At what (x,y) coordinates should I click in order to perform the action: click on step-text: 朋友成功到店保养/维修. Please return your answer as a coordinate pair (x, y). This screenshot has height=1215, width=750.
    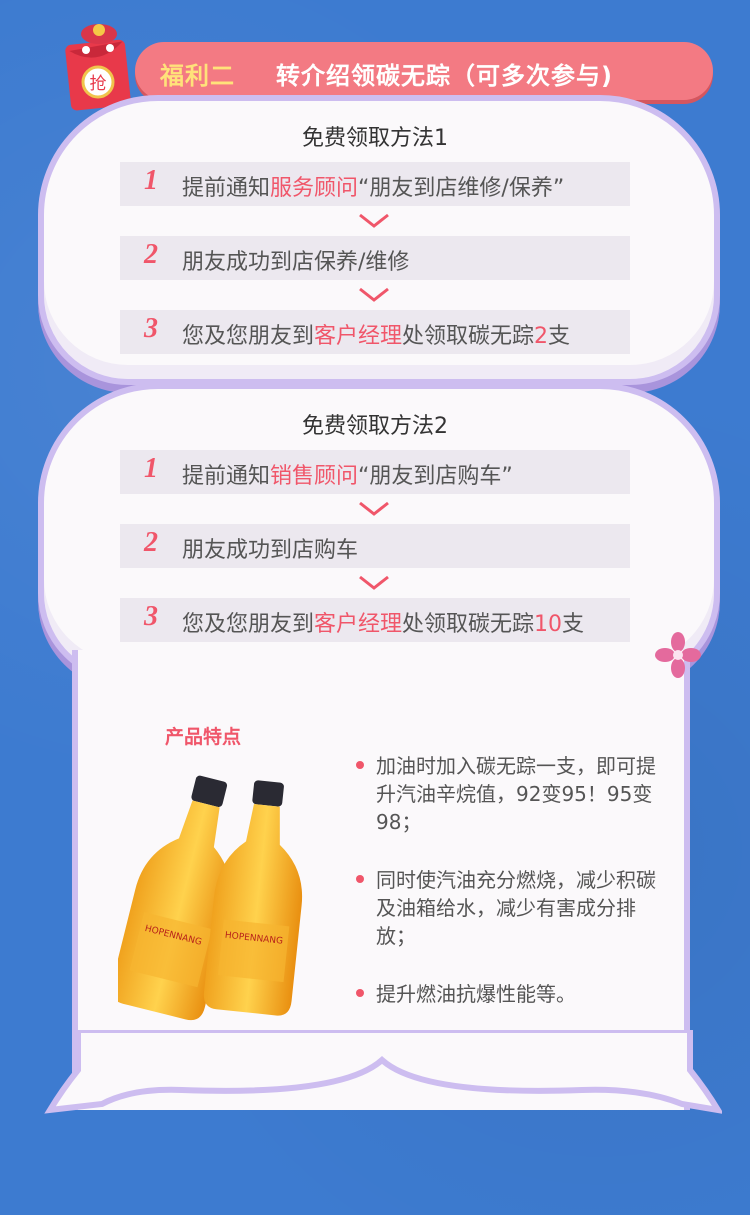
    Looking at the image, I should click on (296, 262).